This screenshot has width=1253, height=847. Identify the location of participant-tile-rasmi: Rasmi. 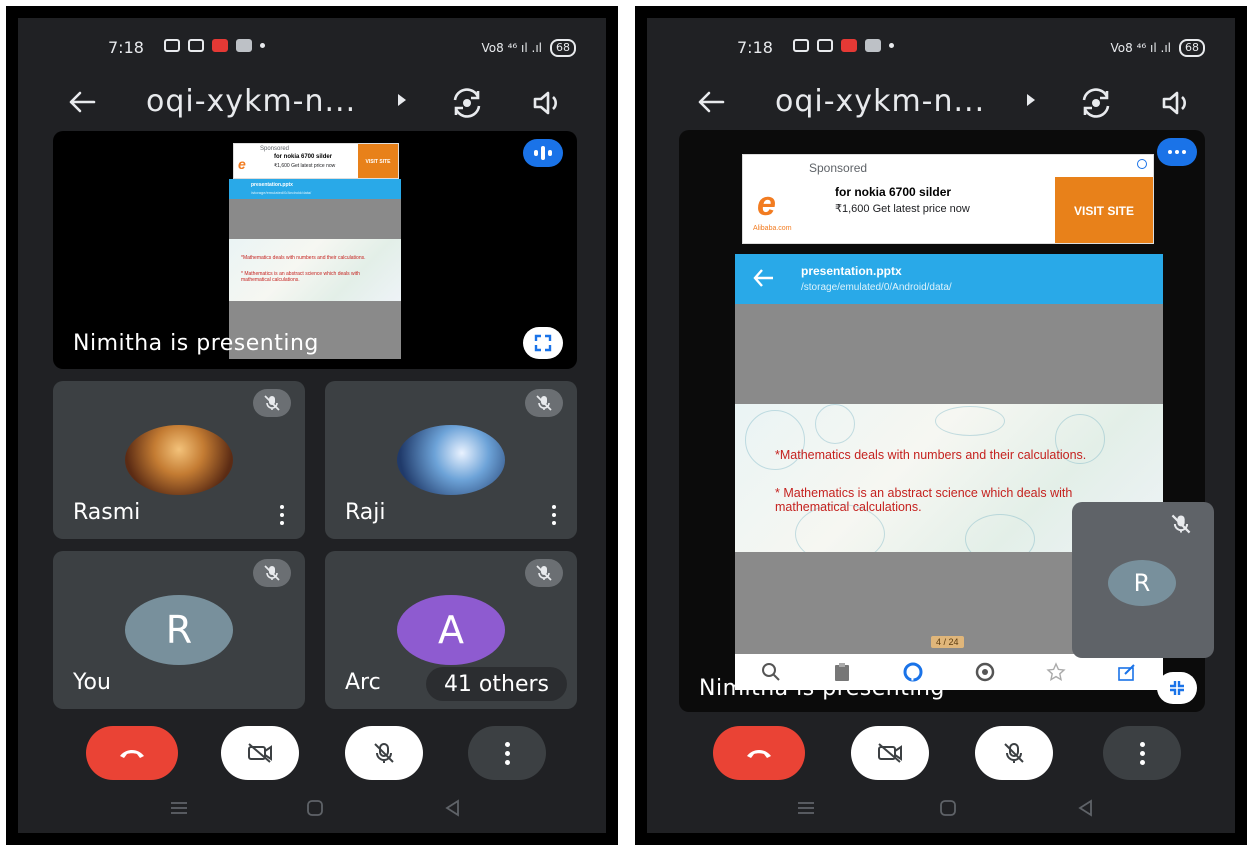
(179, 460).